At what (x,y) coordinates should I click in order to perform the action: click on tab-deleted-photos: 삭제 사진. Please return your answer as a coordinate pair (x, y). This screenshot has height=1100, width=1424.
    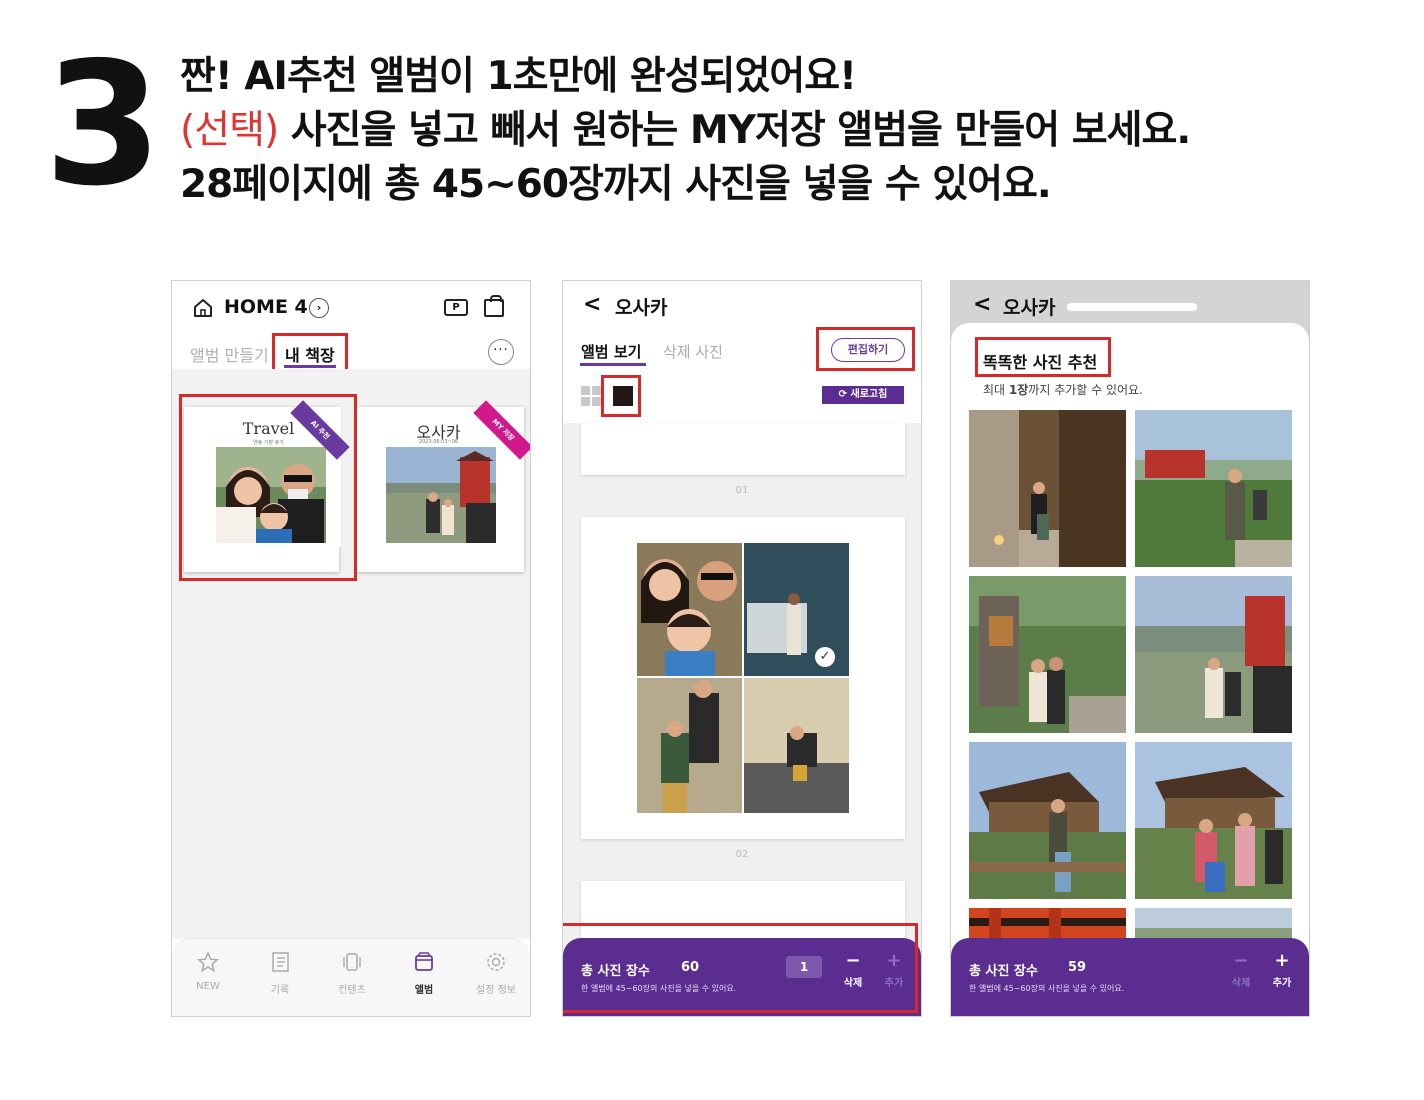
    Looking at the image, I should click on (693, 351).